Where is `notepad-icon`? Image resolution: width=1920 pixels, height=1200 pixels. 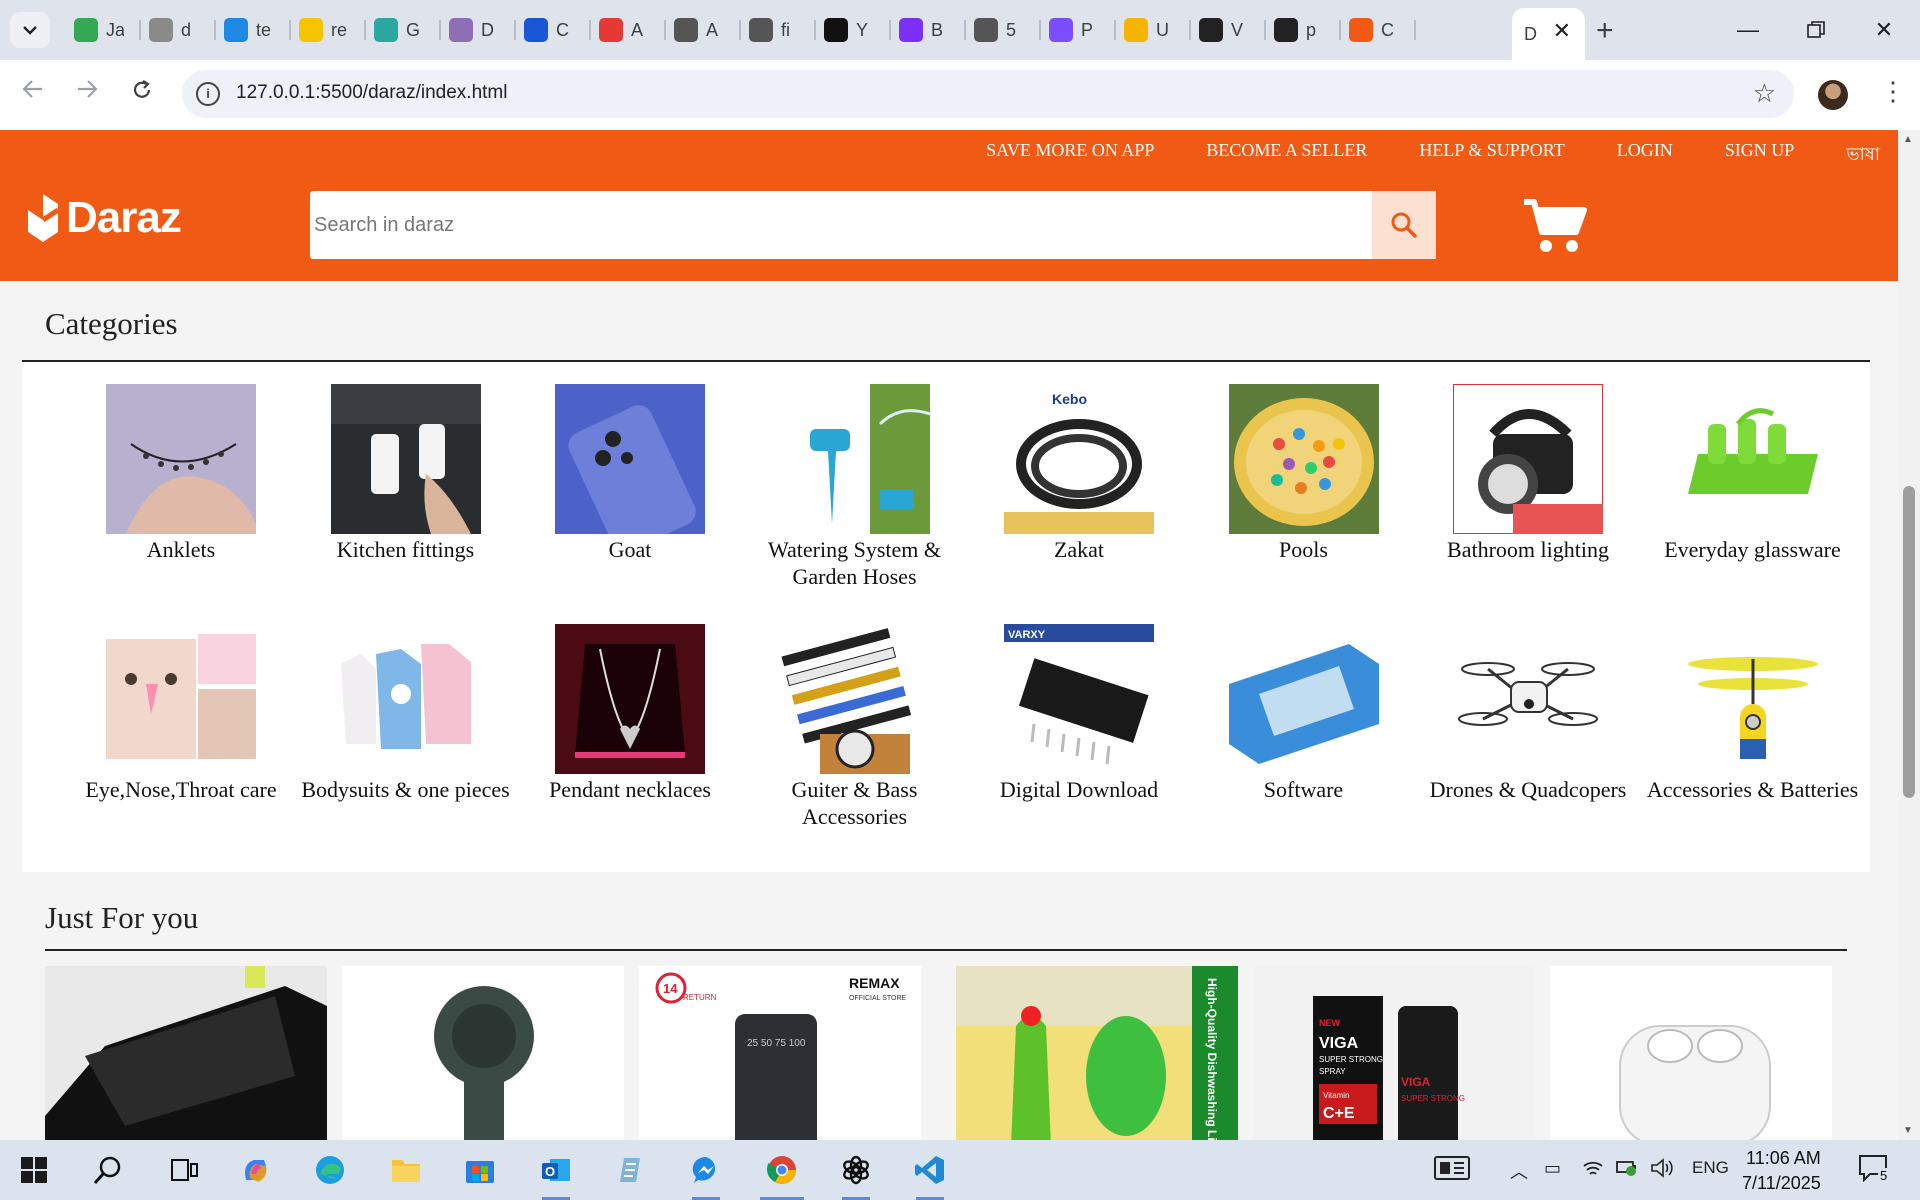
notepad-icon is located at coordinates (630, 1170).